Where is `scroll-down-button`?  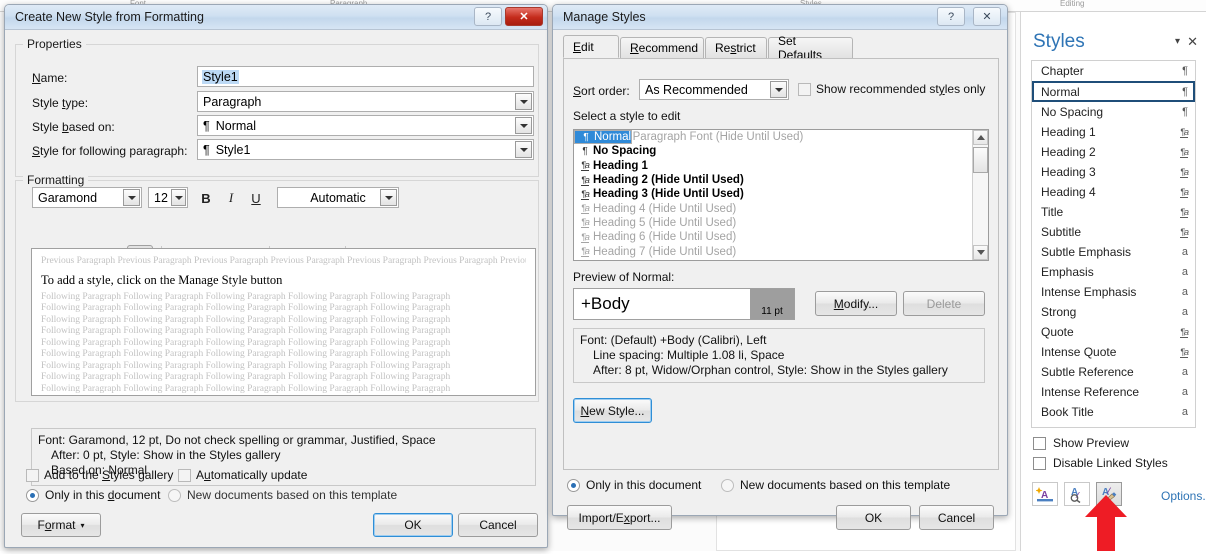
scroll-down-button is located at coordinates (980, 252).